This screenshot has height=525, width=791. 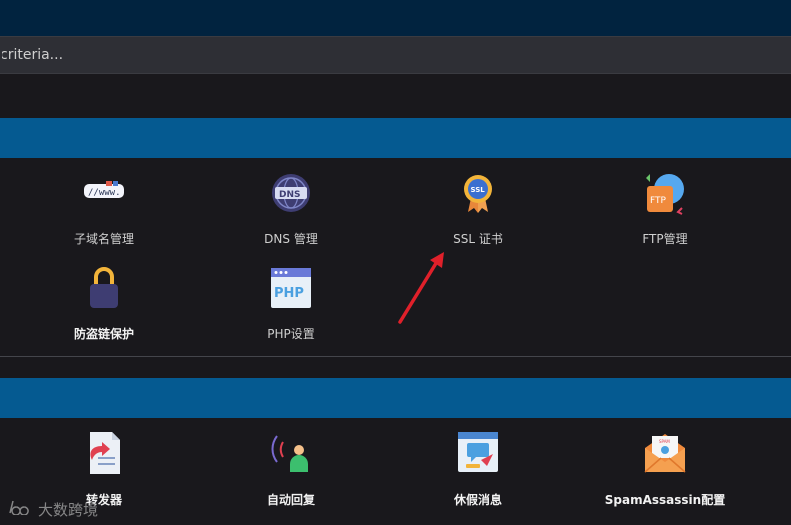 What do you see at coordinates (478, 239) in the screenshot?
I see `tool-label: SSL 证书` at bounding box center [478, 239].